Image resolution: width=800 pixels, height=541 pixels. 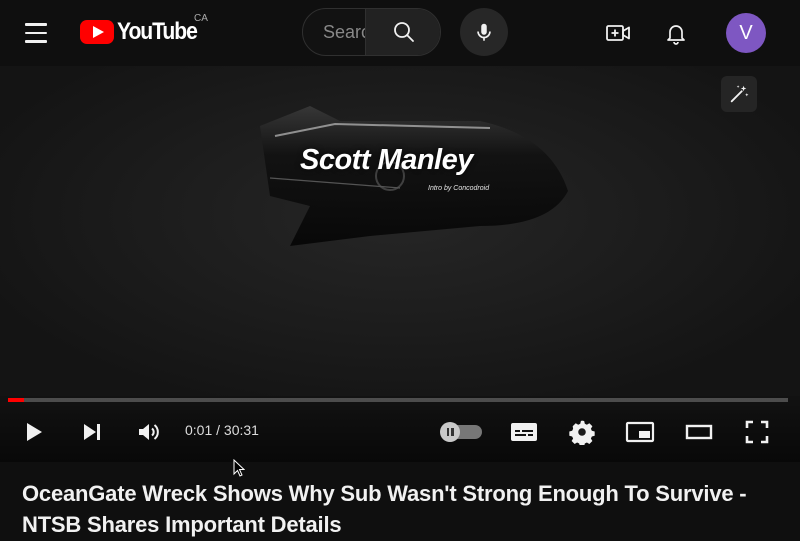 I want to click on play-icon, so click(x=34, y=432).